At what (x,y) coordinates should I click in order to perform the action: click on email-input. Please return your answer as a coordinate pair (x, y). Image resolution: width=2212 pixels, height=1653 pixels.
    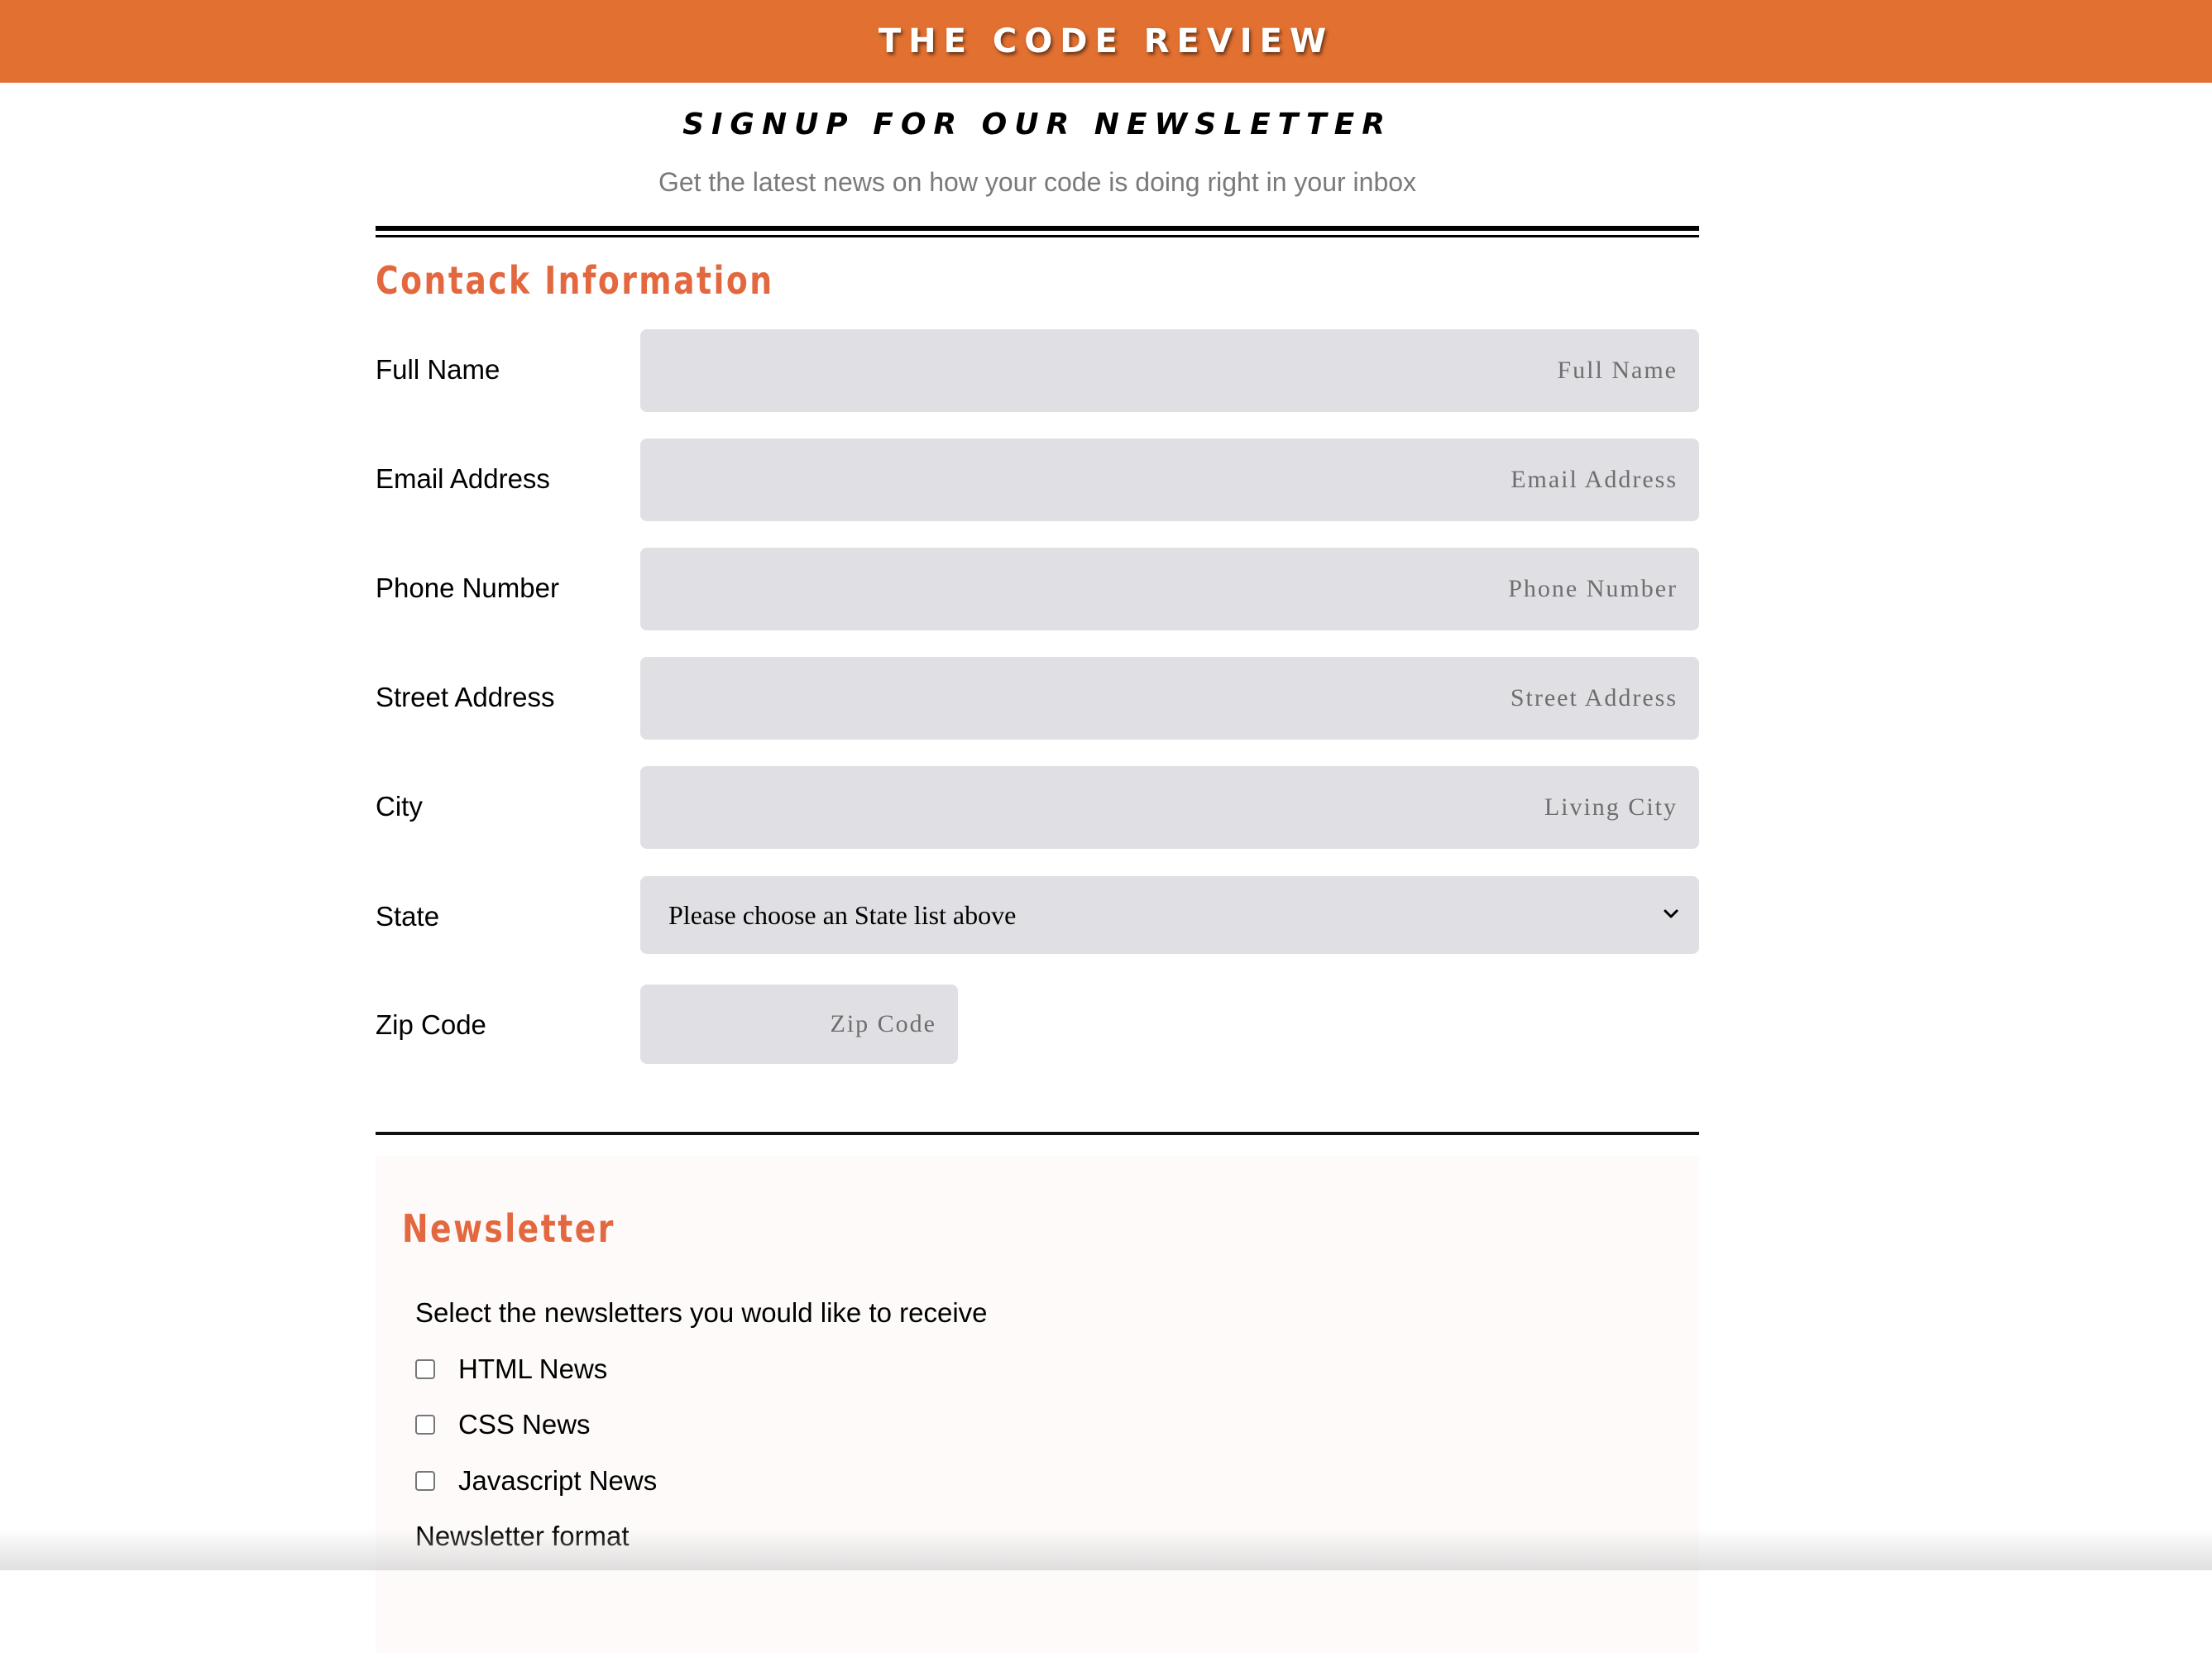
    Looking at the image, I should click on (1169, 479).